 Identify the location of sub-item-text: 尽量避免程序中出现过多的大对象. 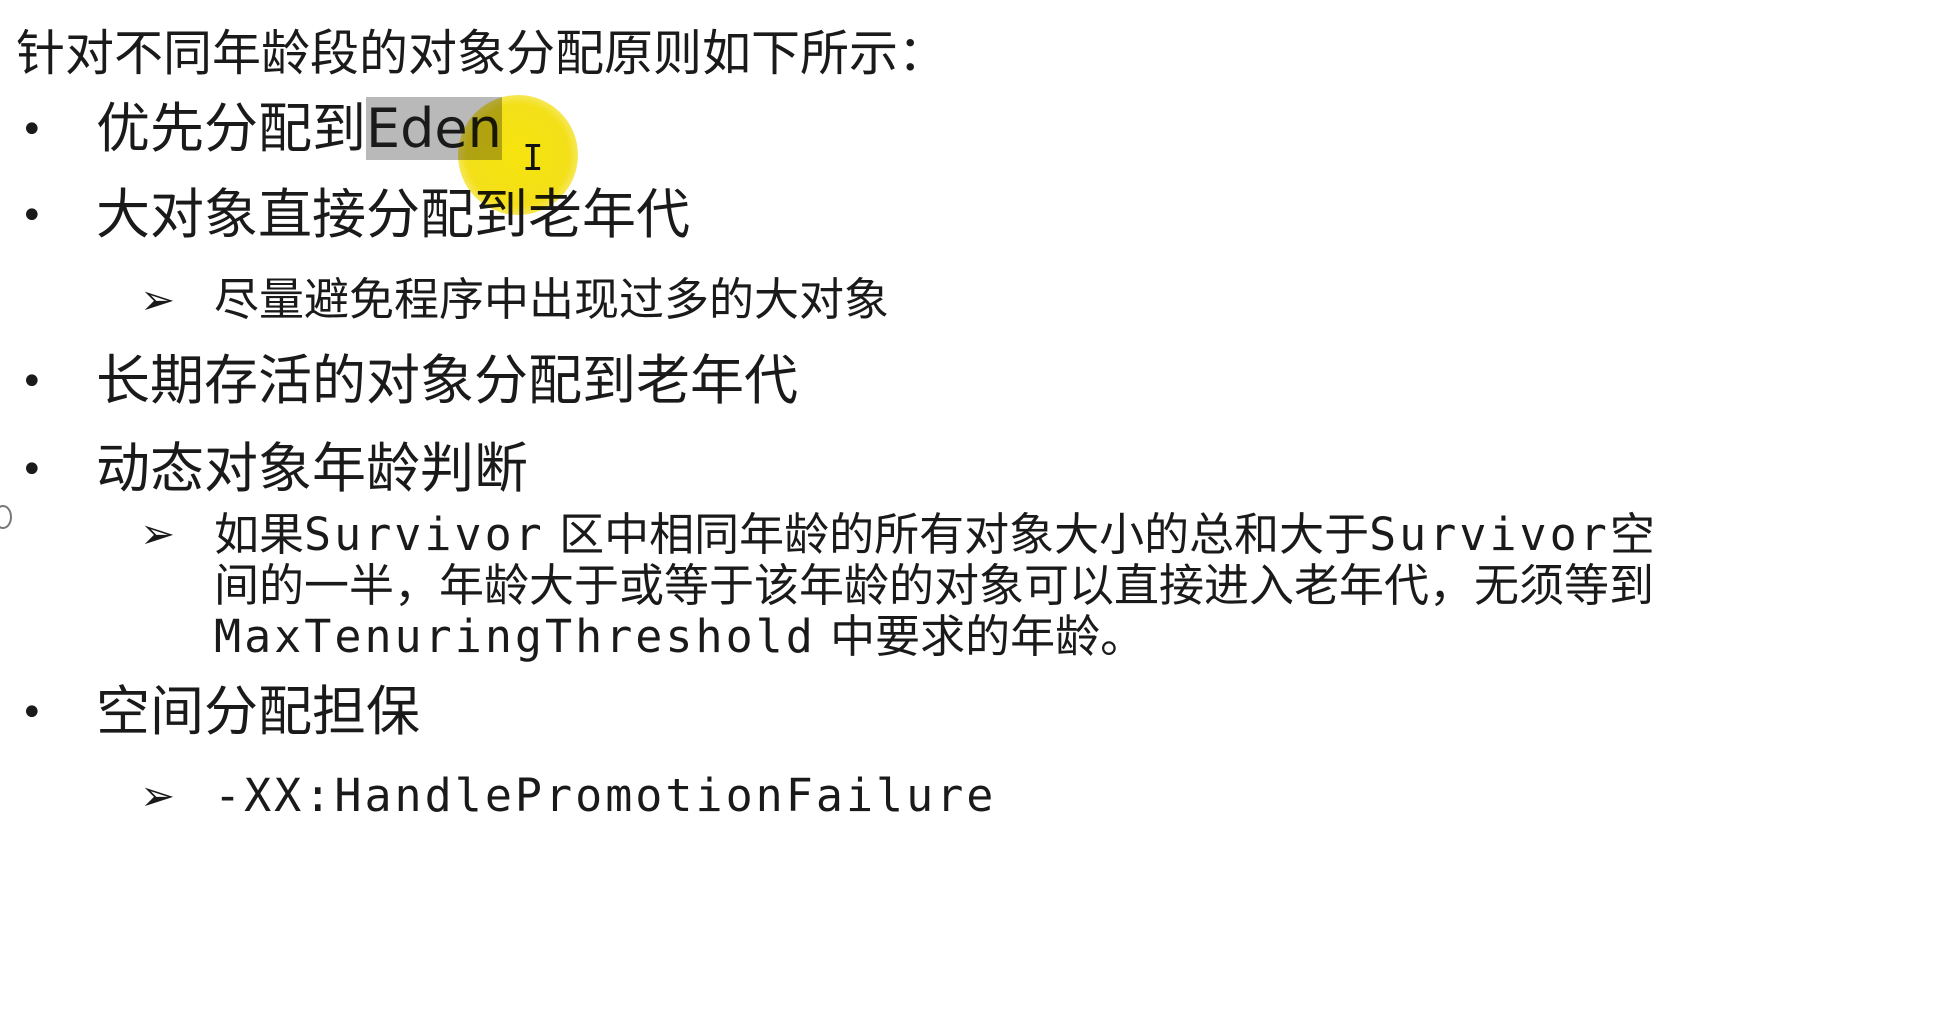
(552, 299).